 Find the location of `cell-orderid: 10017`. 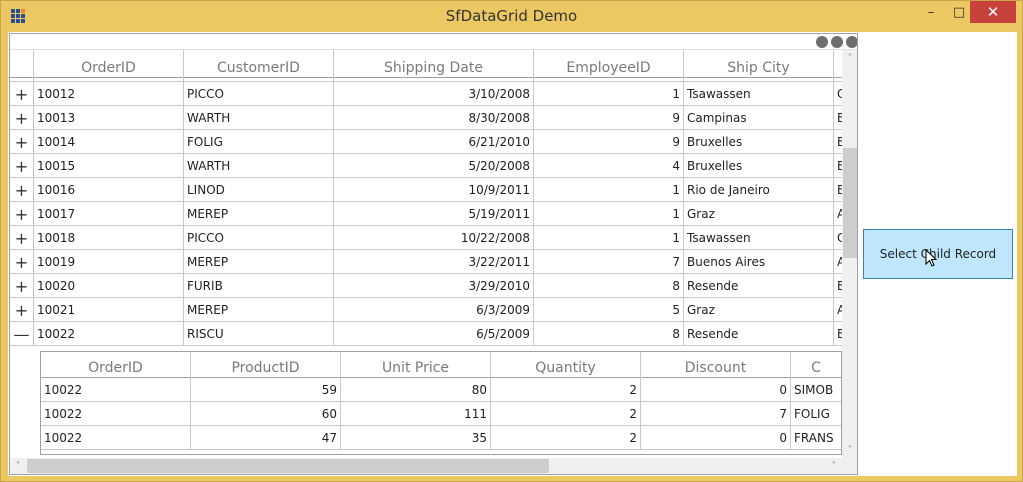

cell-orderid: 10017 is located at coordinates (109, 214).